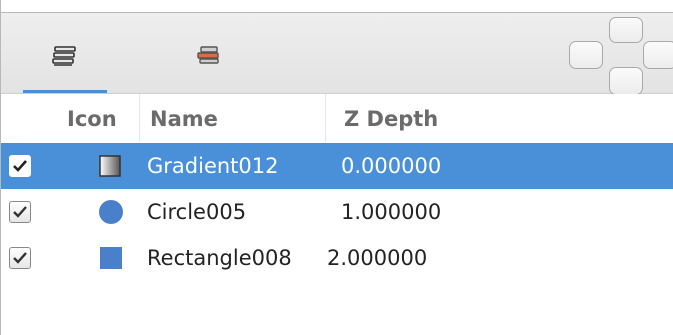 Image resolution: width=673 pixels, height=335 pixels. Describe the element at coordinates (377, 258) in the screenshot. I see `layer-z-depth: 2.000000` at that location.